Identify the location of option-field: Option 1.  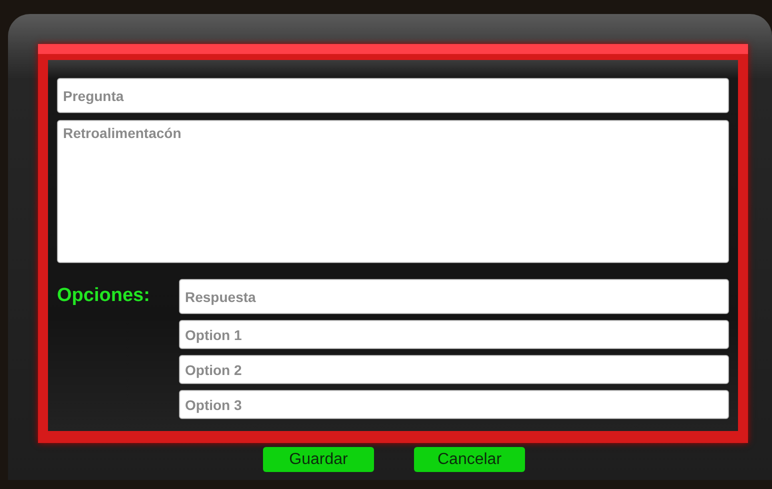
(454, 334).